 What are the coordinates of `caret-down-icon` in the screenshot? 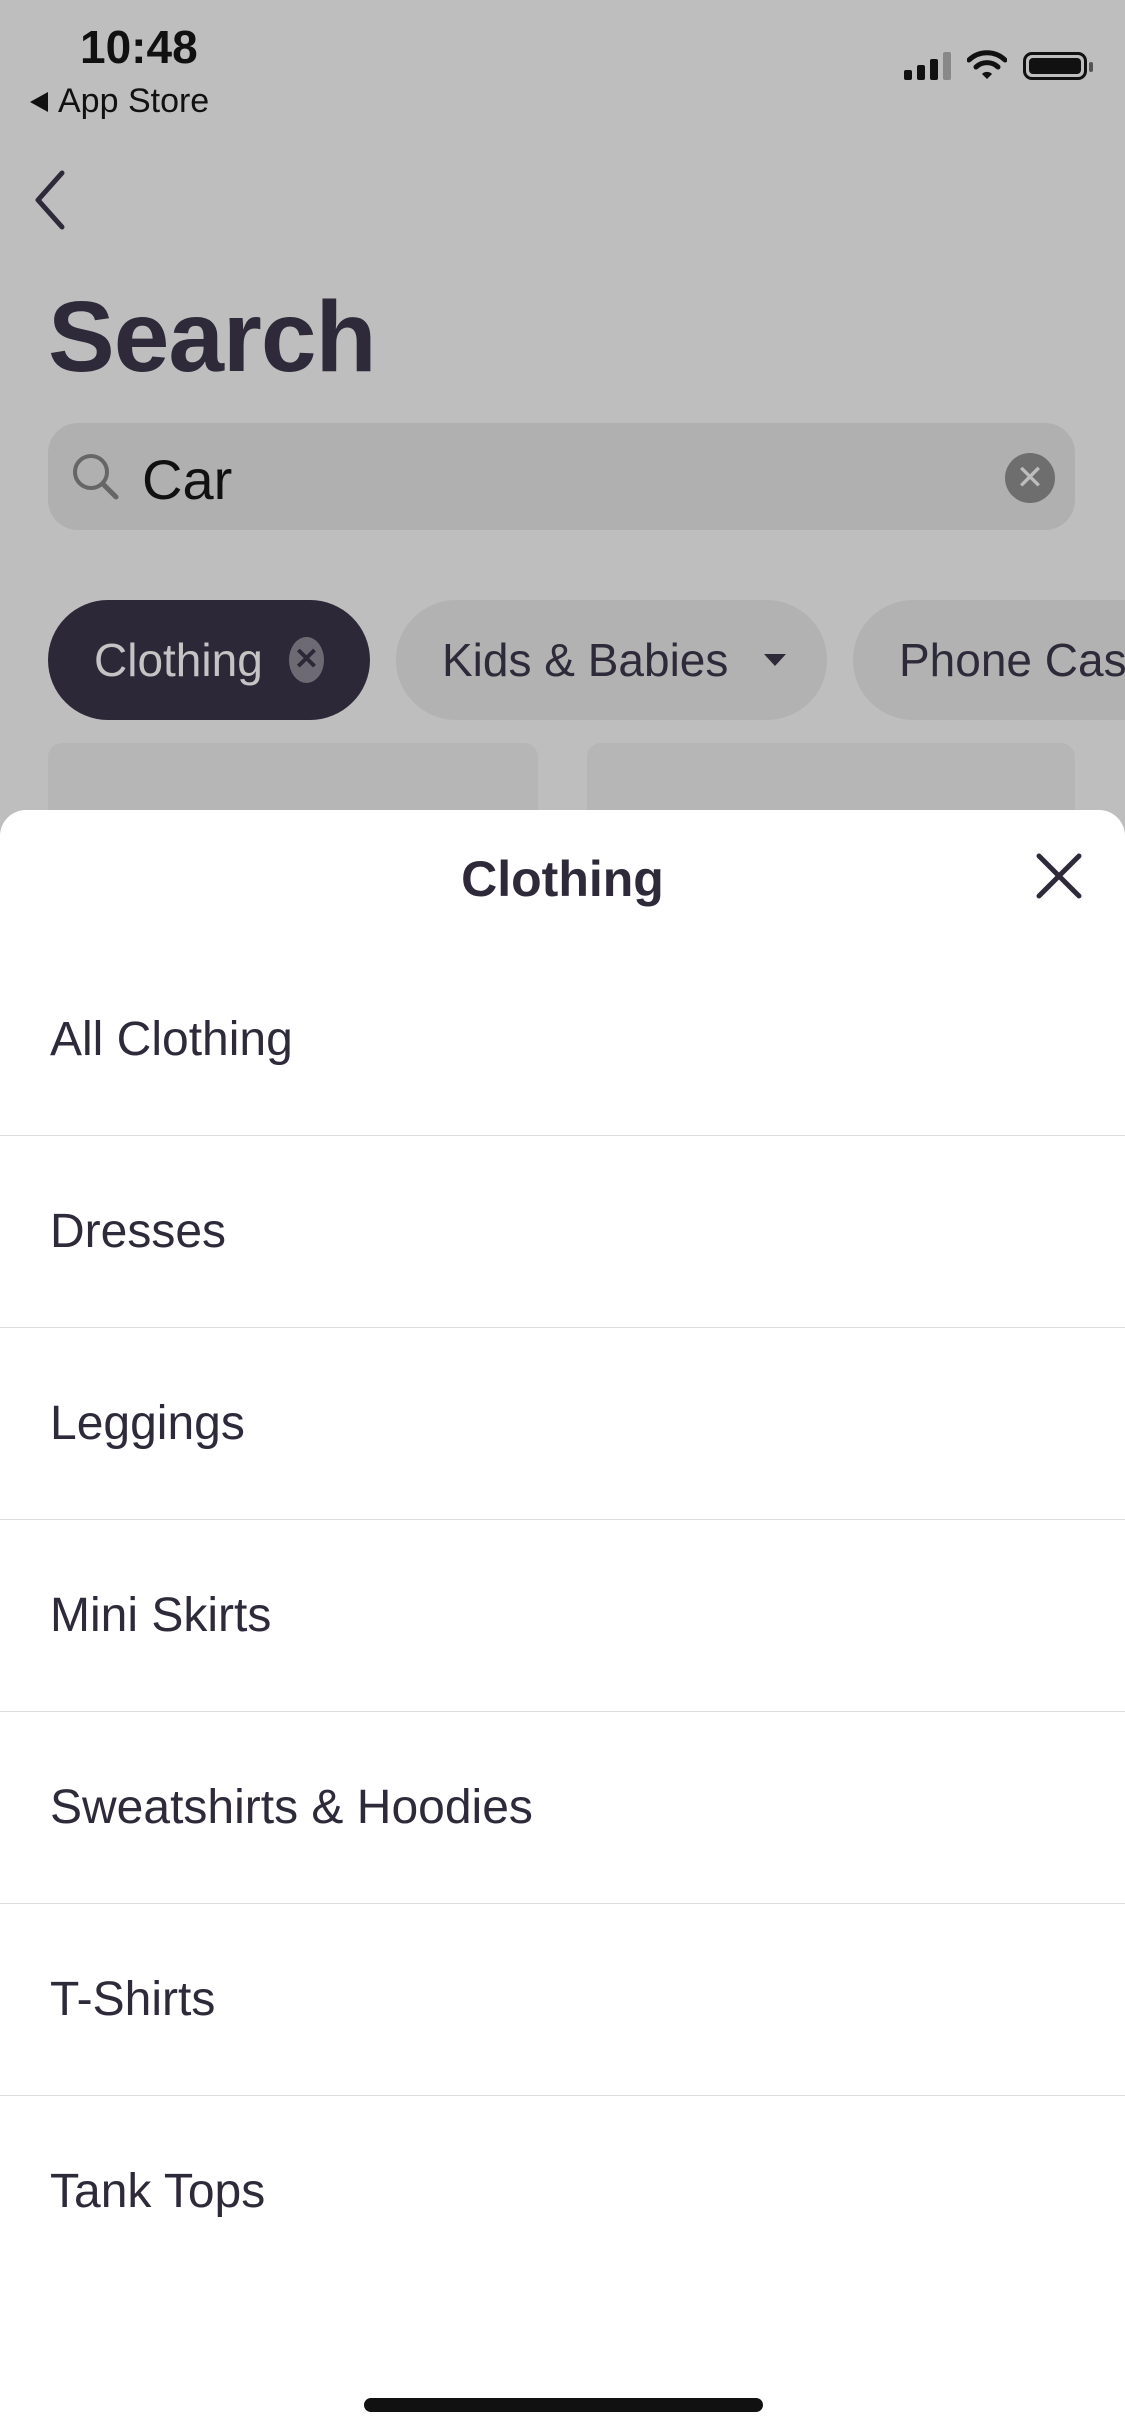 It's located at (775, 660).